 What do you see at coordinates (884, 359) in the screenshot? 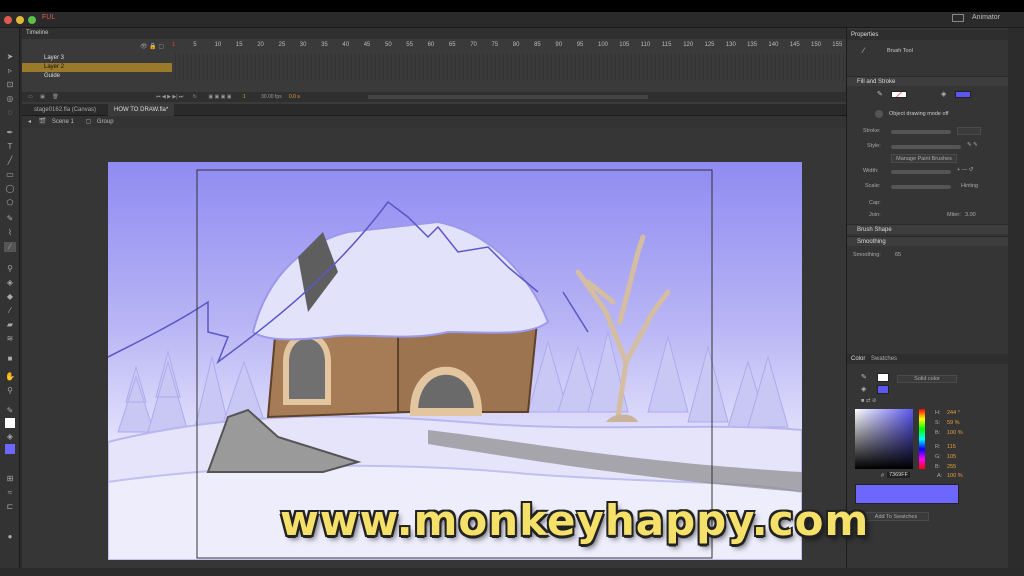
I see `tab-swatches: Swatches` at bounding box center [884, 359].